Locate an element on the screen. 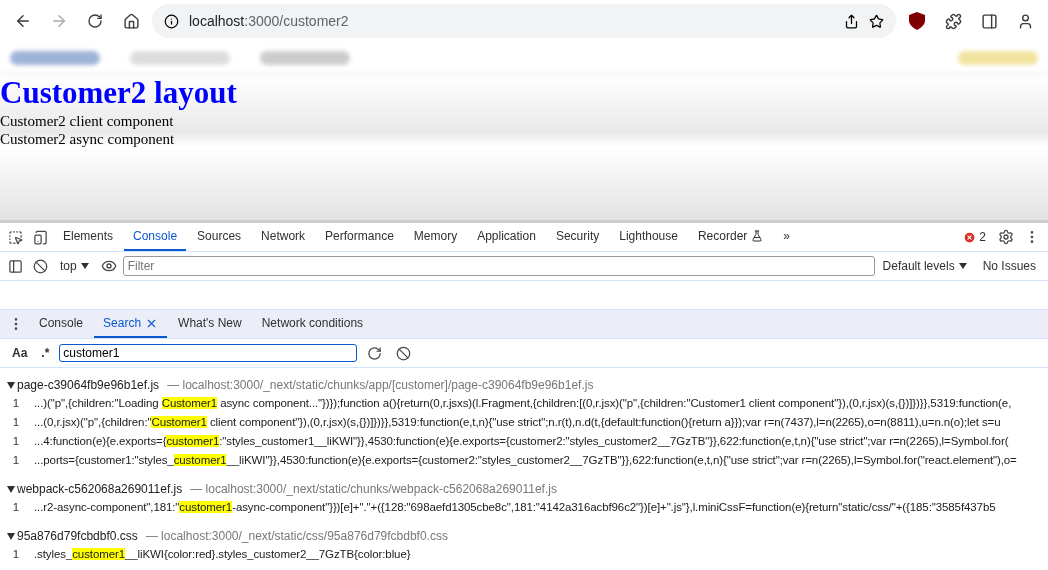 The image size is (1048, 570). drawer-tab: Network conditions is located at coordinates (312, 324).